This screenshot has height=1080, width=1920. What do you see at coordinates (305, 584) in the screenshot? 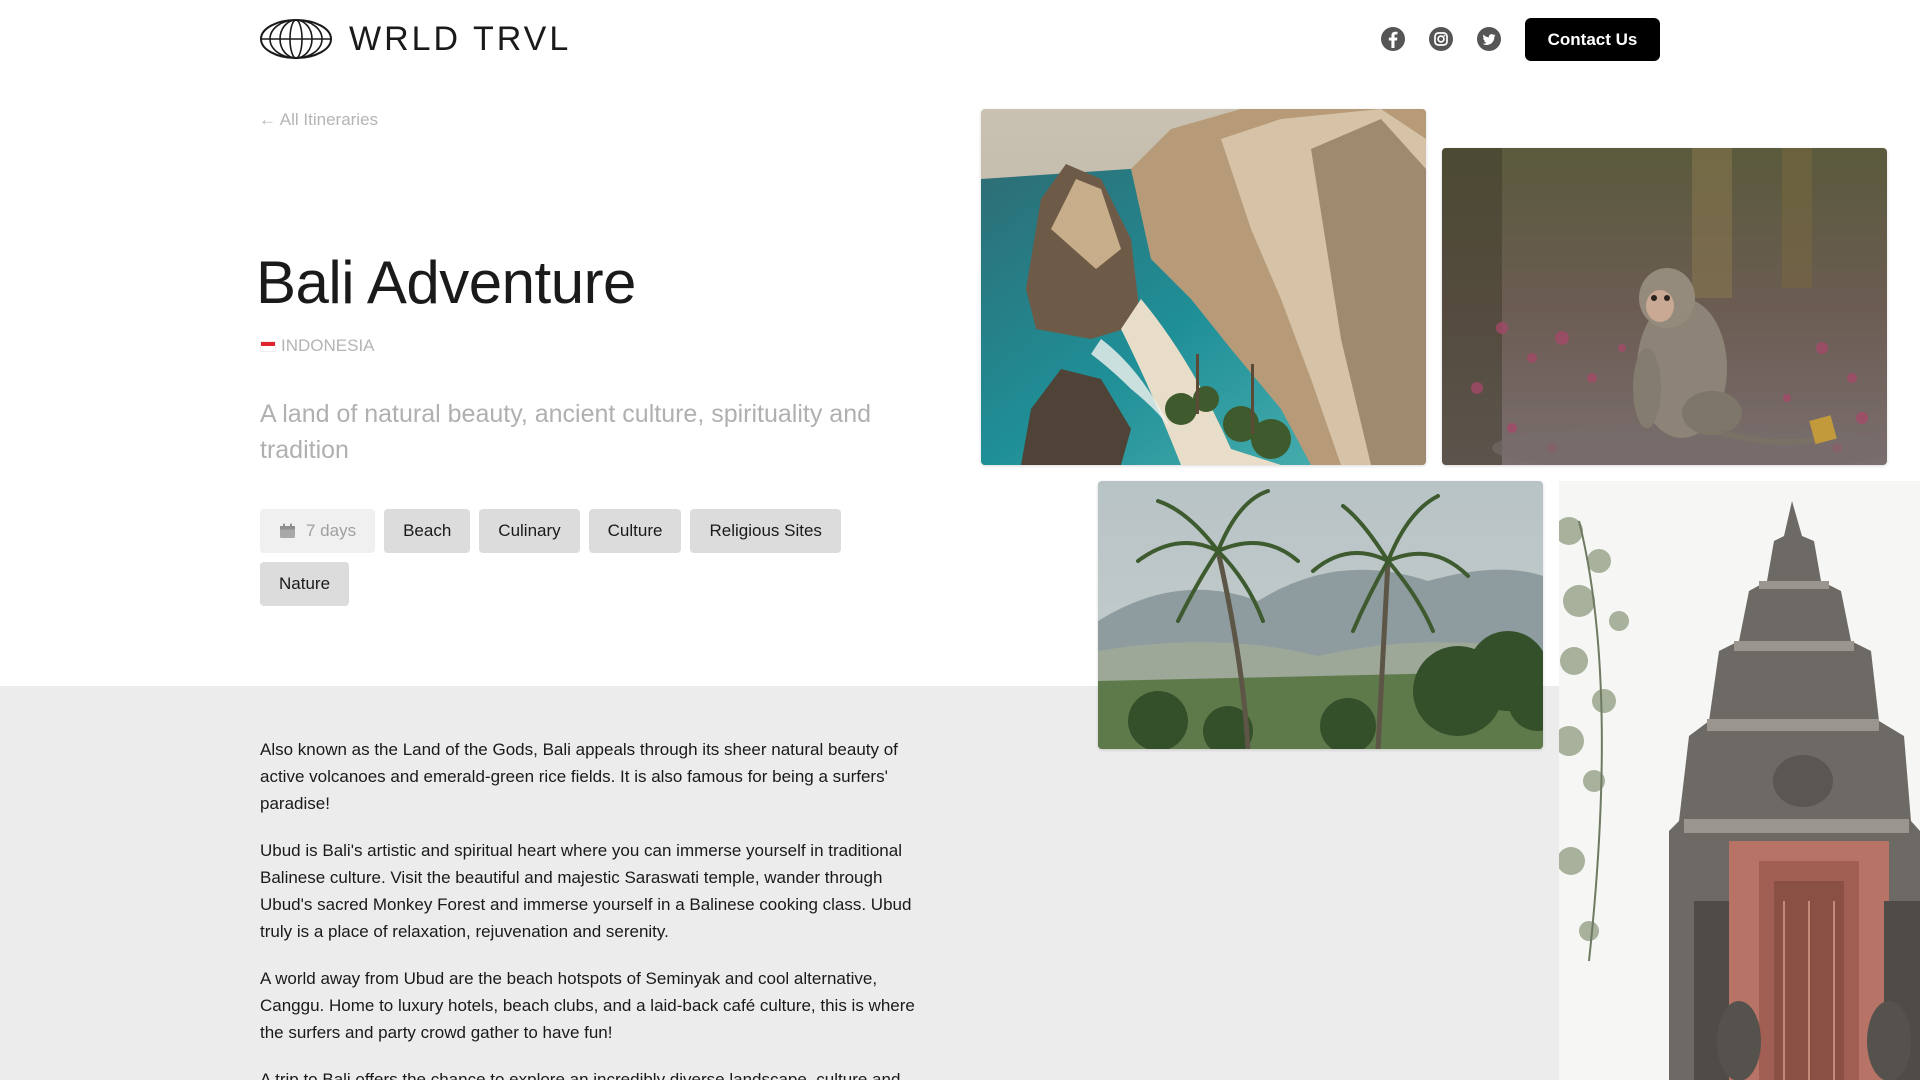
I see `tag-nature: Nature` at bounding box center [305, 584].